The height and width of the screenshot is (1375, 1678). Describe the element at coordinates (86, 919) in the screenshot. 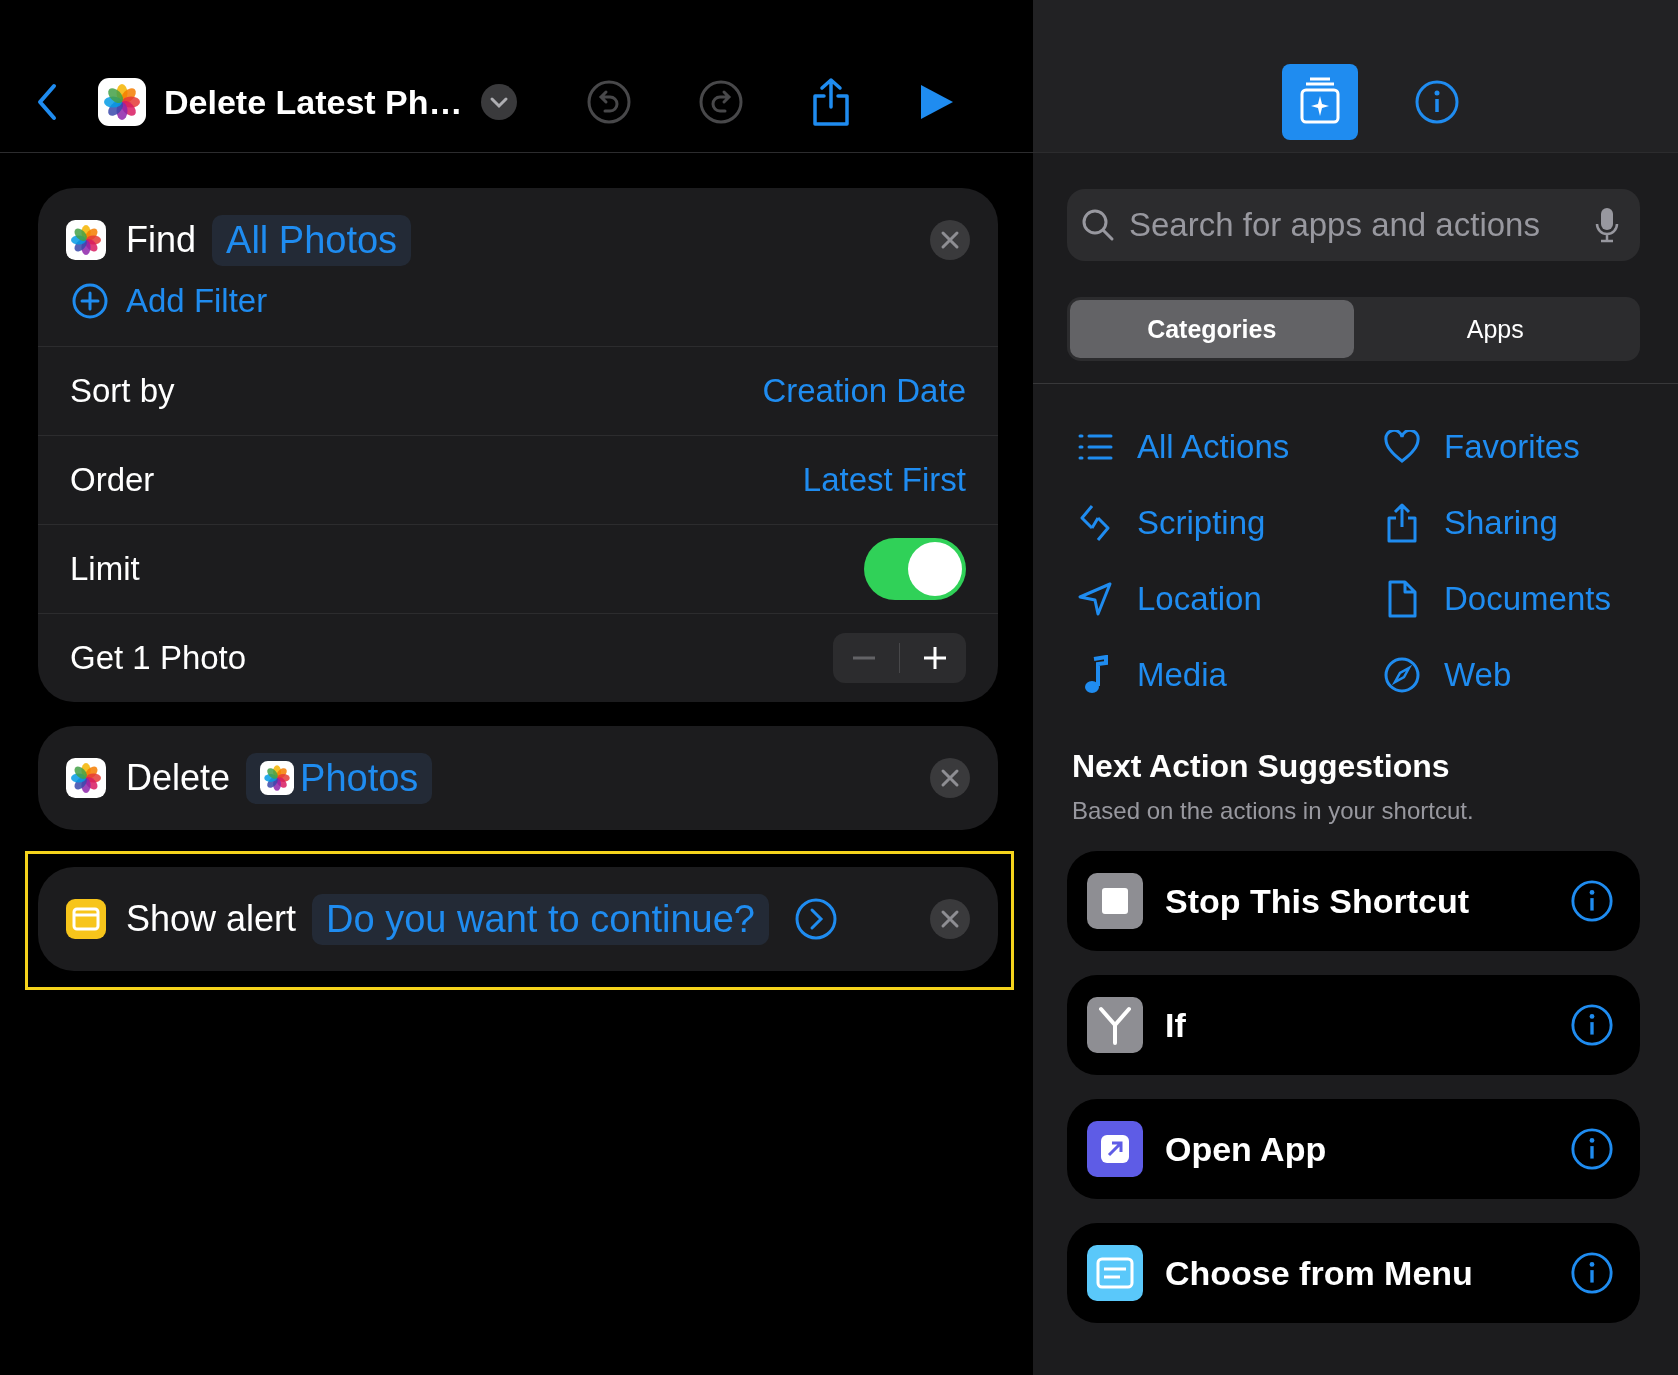

I see `alert-window-icon` at that location.